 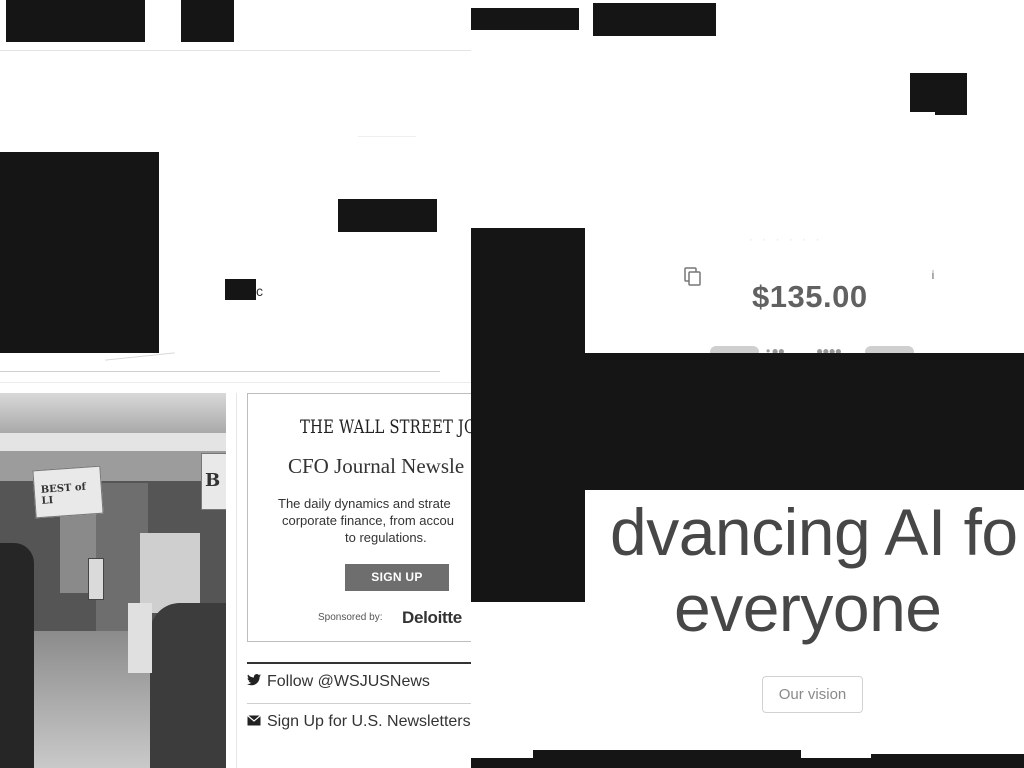 What do you see at coordinates (387, 136) in the screenshot?
I see `faint-line` at bounding box center [387, 136].